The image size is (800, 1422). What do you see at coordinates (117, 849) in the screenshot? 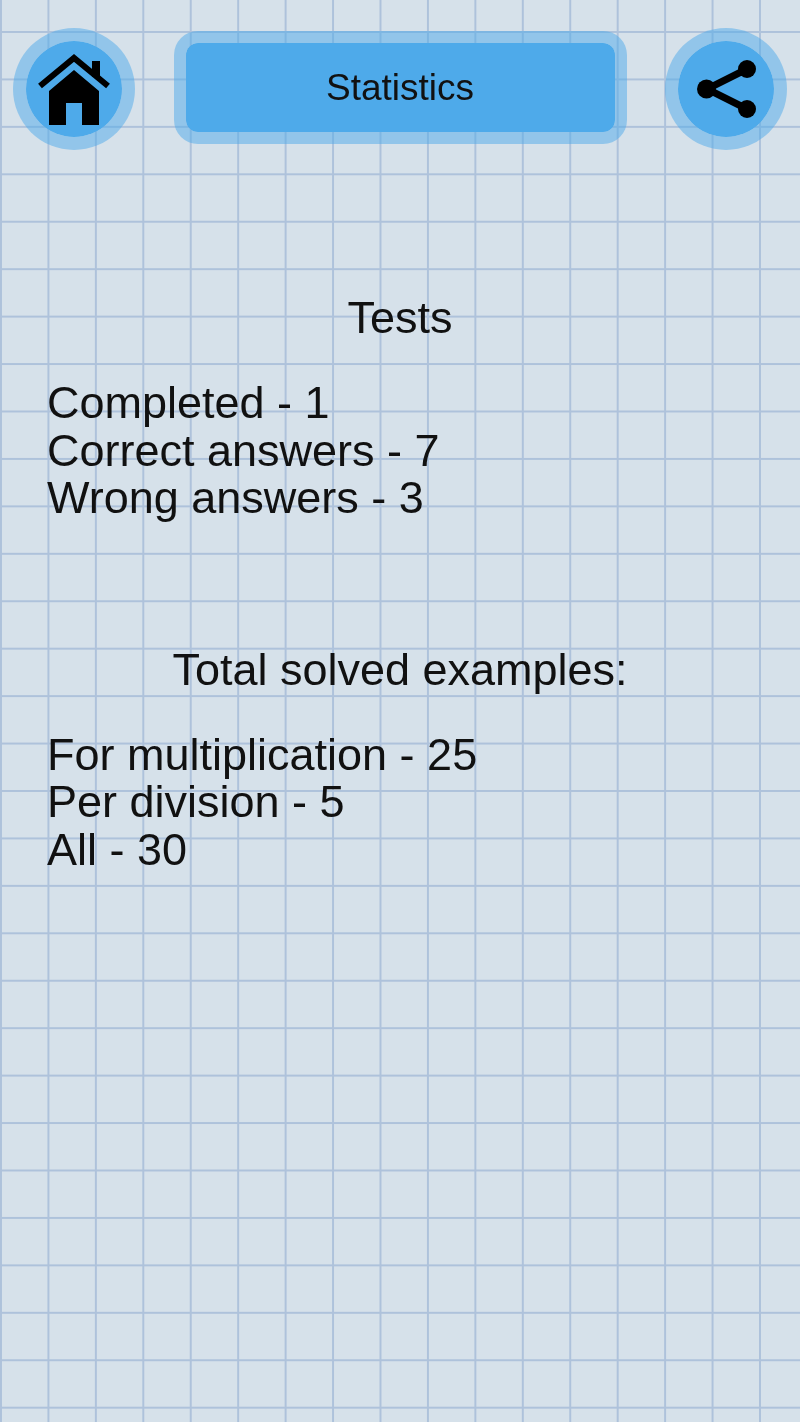
I see `stat-line: All - 30` at bounding box center [117, 849].